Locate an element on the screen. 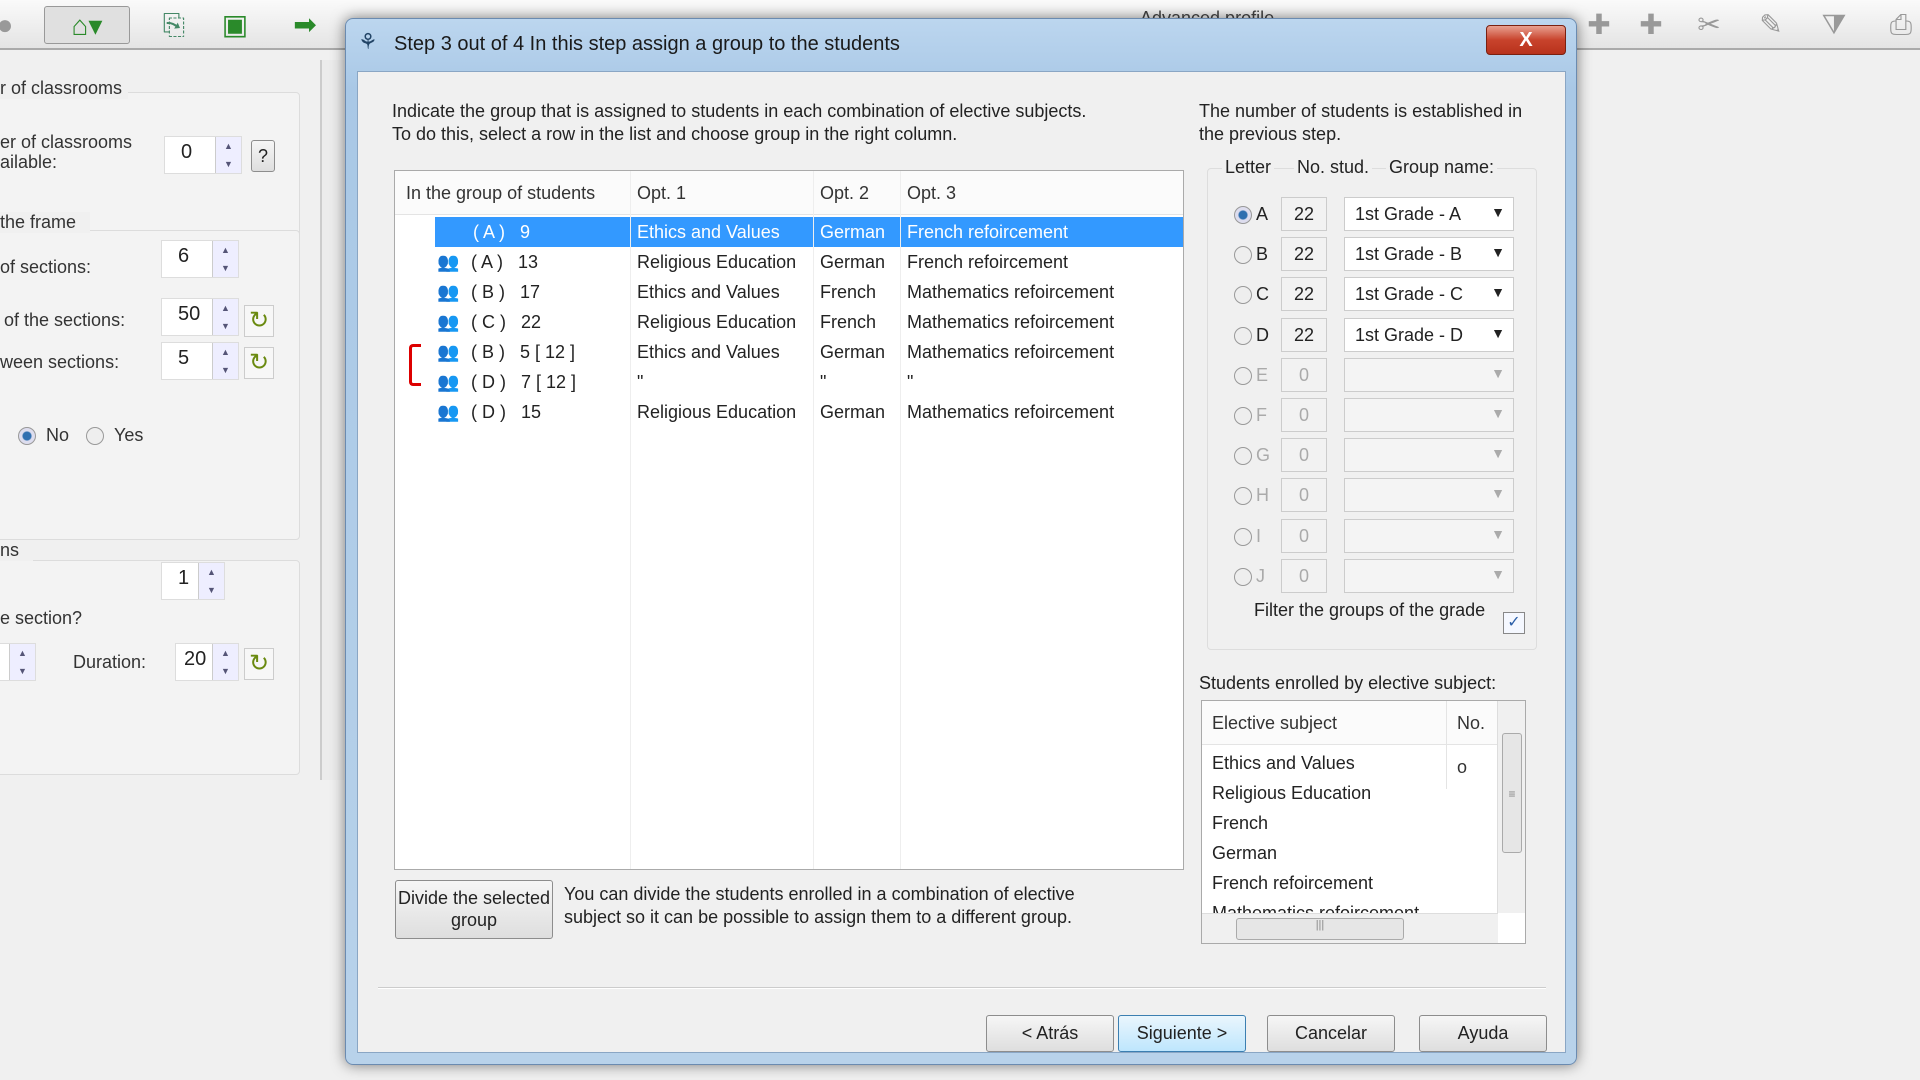 This screenshot has height=1080, width=1920. help-button: ? is located at coordinates (263, 156).